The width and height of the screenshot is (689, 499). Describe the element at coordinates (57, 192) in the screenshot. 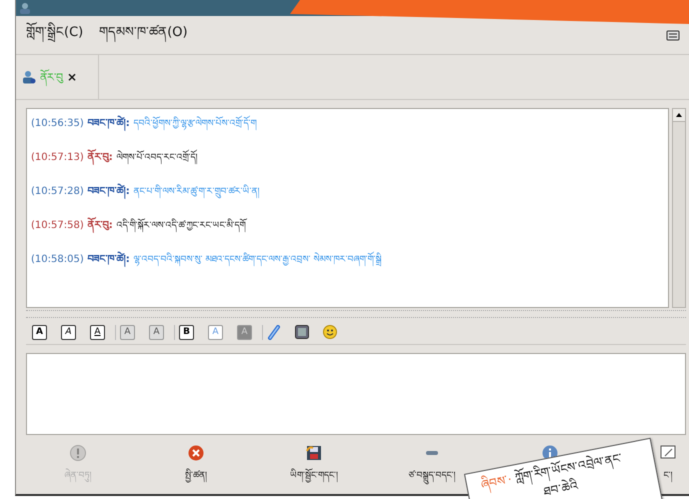

I see `message-time: (10:57:28)` at that location.